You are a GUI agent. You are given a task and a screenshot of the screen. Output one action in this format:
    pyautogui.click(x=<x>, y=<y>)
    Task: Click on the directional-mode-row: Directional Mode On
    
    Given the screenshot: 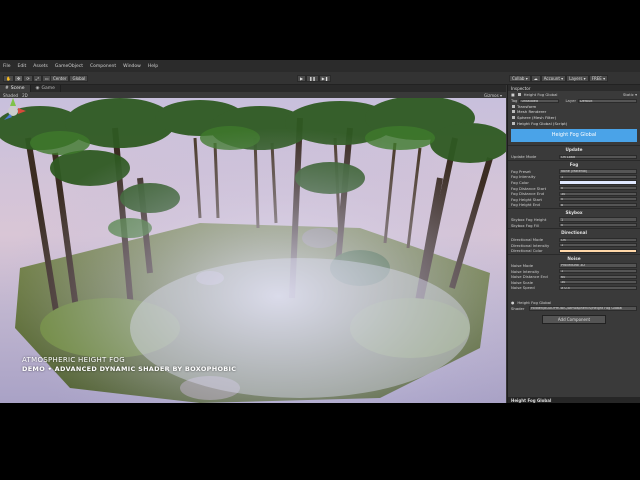 What is the action you would take?
    pyautogui.click(x=574, y=240)
    